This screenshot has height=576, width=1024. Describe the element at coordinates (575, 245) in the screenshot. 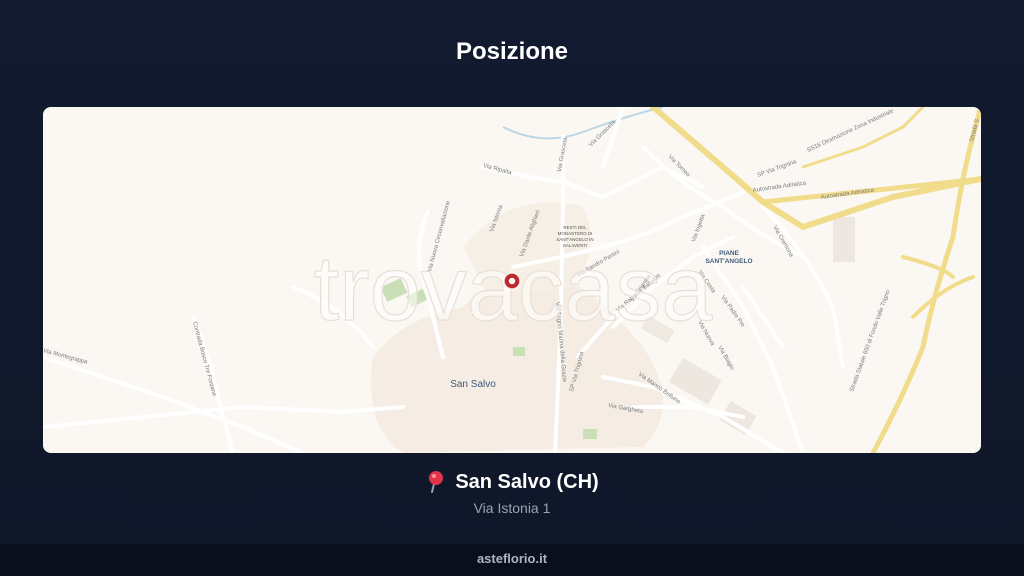

I see `monastery-label-line4: SALAVENTI` at that location.